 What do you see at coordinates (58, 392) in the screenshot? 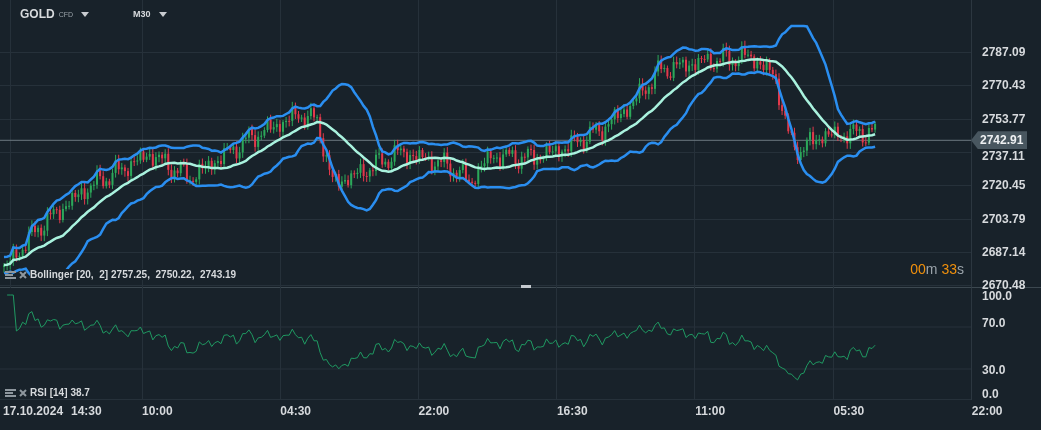
I see `indicator-params: [14]` at bounding box center [58, 392].